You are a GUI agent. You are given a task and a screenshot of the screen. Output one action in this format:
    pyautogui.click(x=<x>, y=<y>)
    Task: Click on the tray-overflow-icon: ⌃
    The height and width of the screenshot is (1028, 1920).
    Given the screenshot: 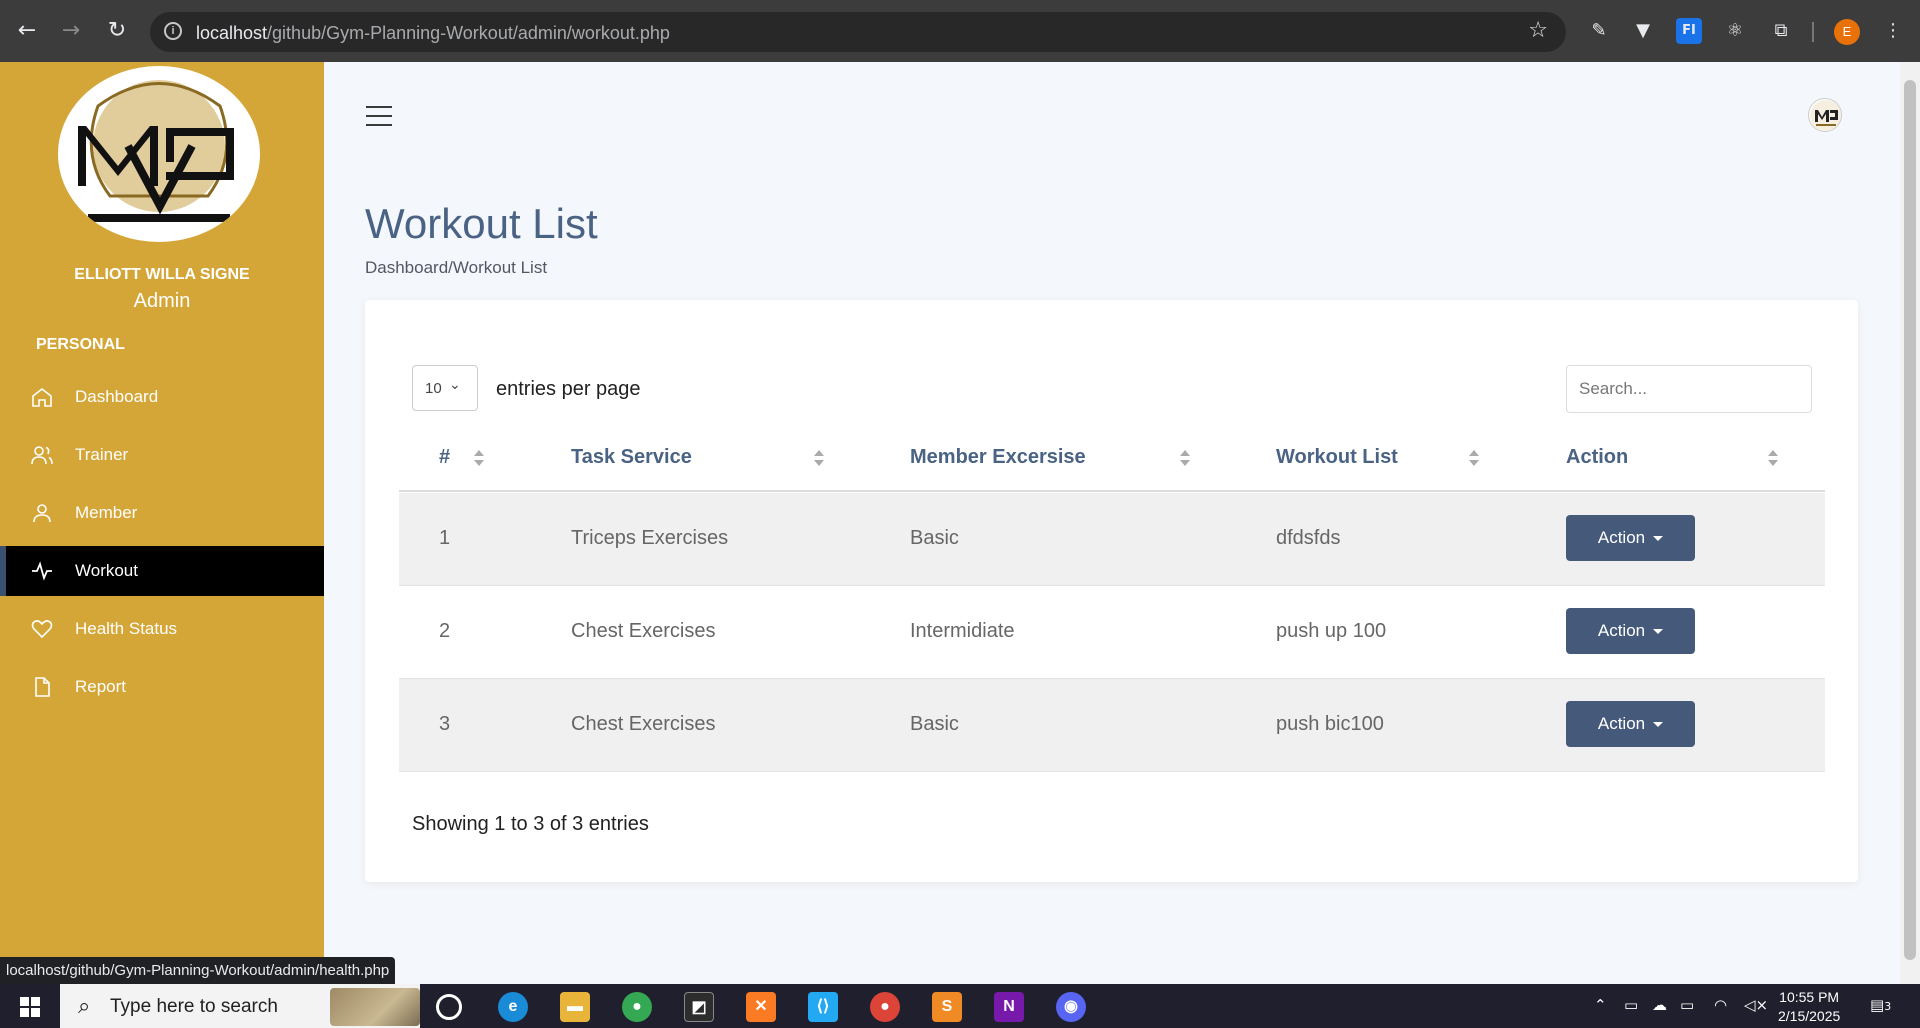 What is the action you would take?
    pyautogui.click(x=1600, y=1005)
    